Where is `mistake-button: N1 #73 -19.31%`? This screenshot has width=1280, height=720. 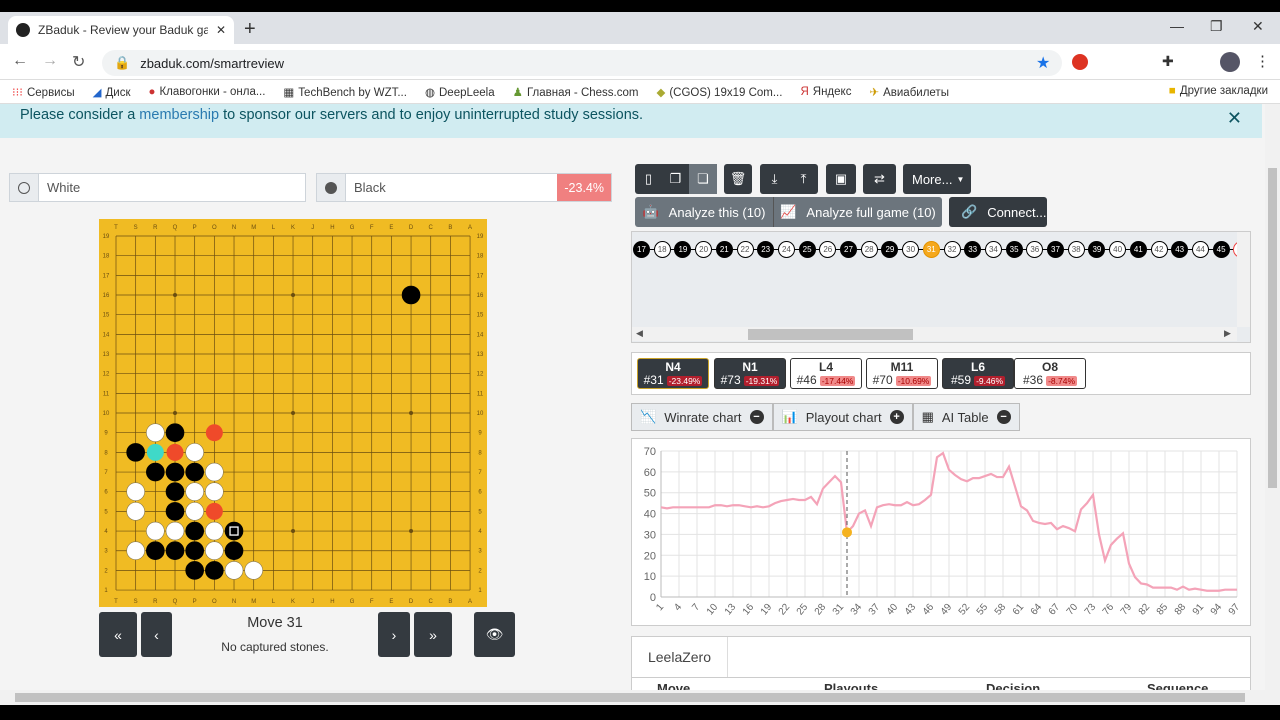 mistake-button: N1 #73 -19.31% is located at coordinates (750, 373).